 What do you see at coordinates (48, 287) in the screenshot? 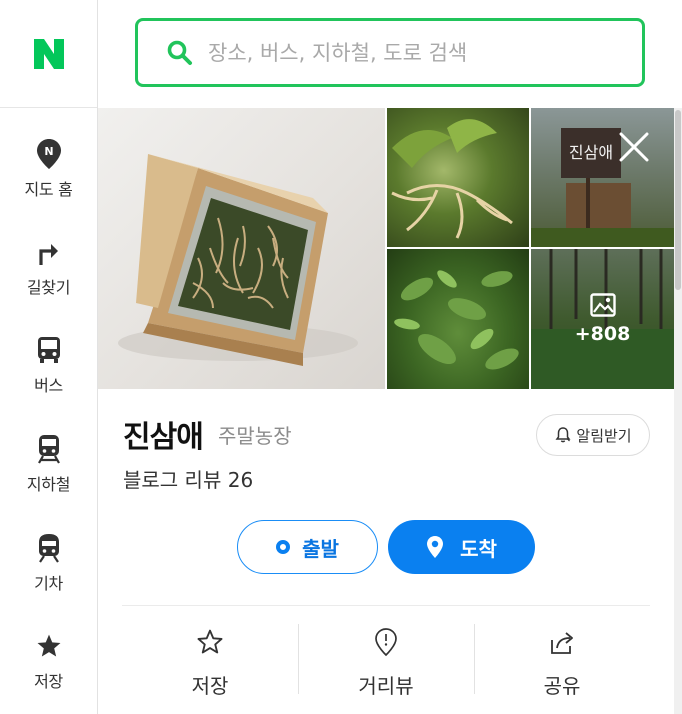
I see `nav-label: 길찾기` at bounding box center [48, 287].